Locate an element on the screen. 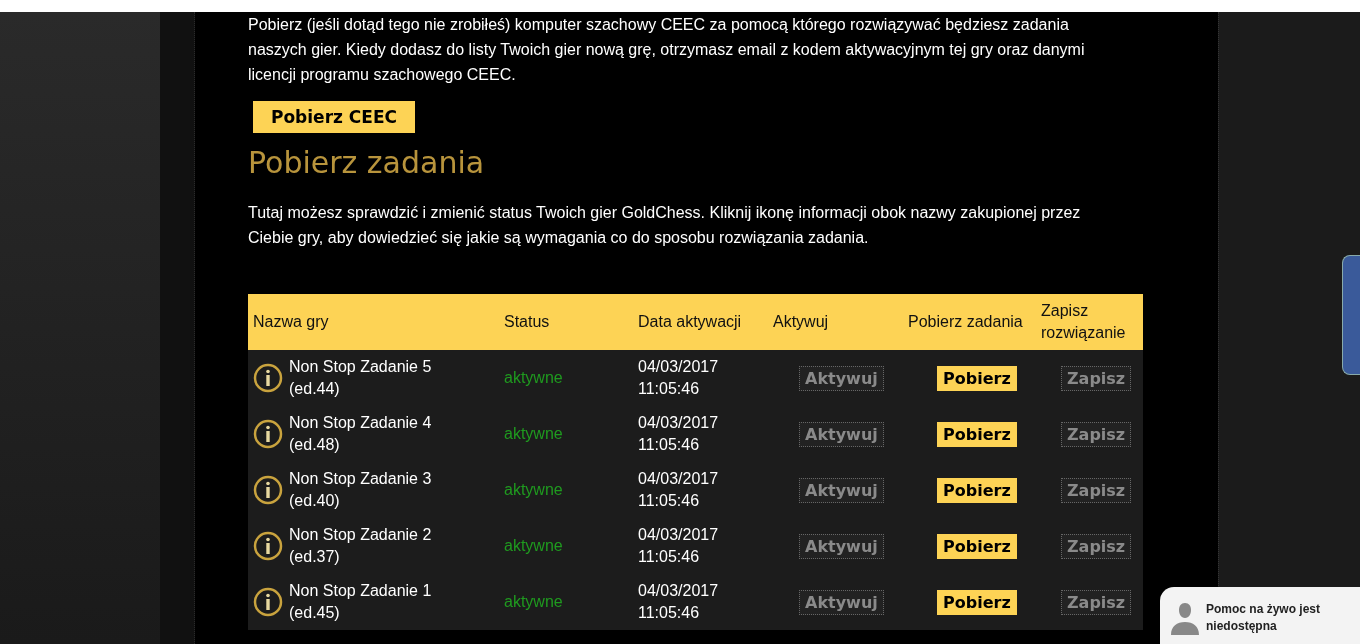 Image resolution: width=1360 pixels, height=644 pixels. game-name: Non Stop Zadanie 3 (ed.40) is located at coordinates (360, 490).